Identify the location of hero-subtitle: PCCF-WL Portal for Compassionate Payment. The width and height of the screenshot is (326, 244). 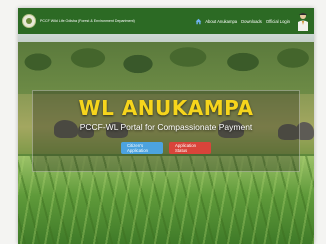
(166, 127).